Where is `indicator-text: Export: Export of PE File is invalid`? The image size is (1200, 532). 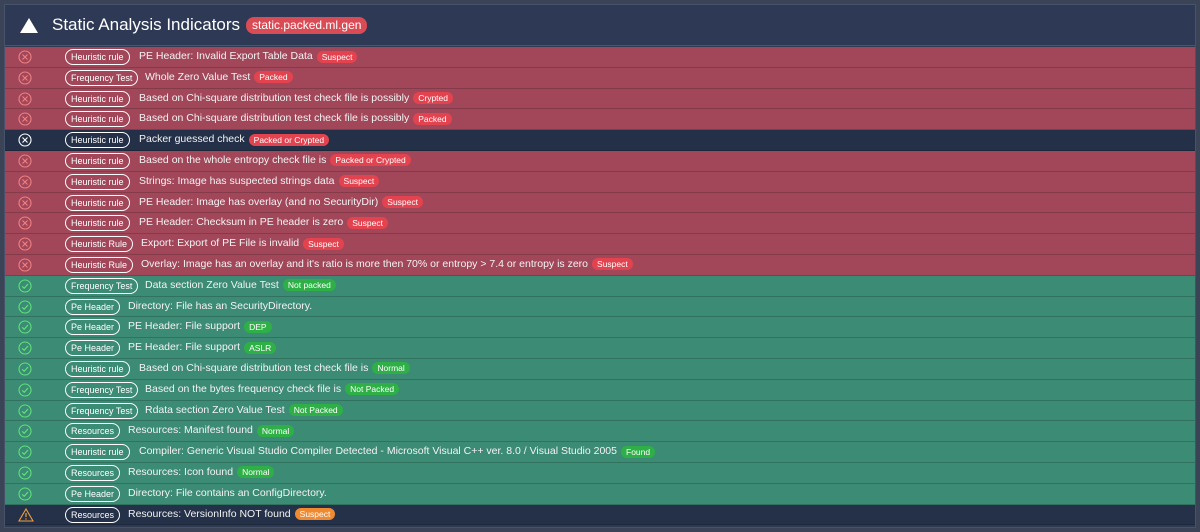 indicator-text: Export: Export of PE File is invalid is located at coordinates (220, 243).